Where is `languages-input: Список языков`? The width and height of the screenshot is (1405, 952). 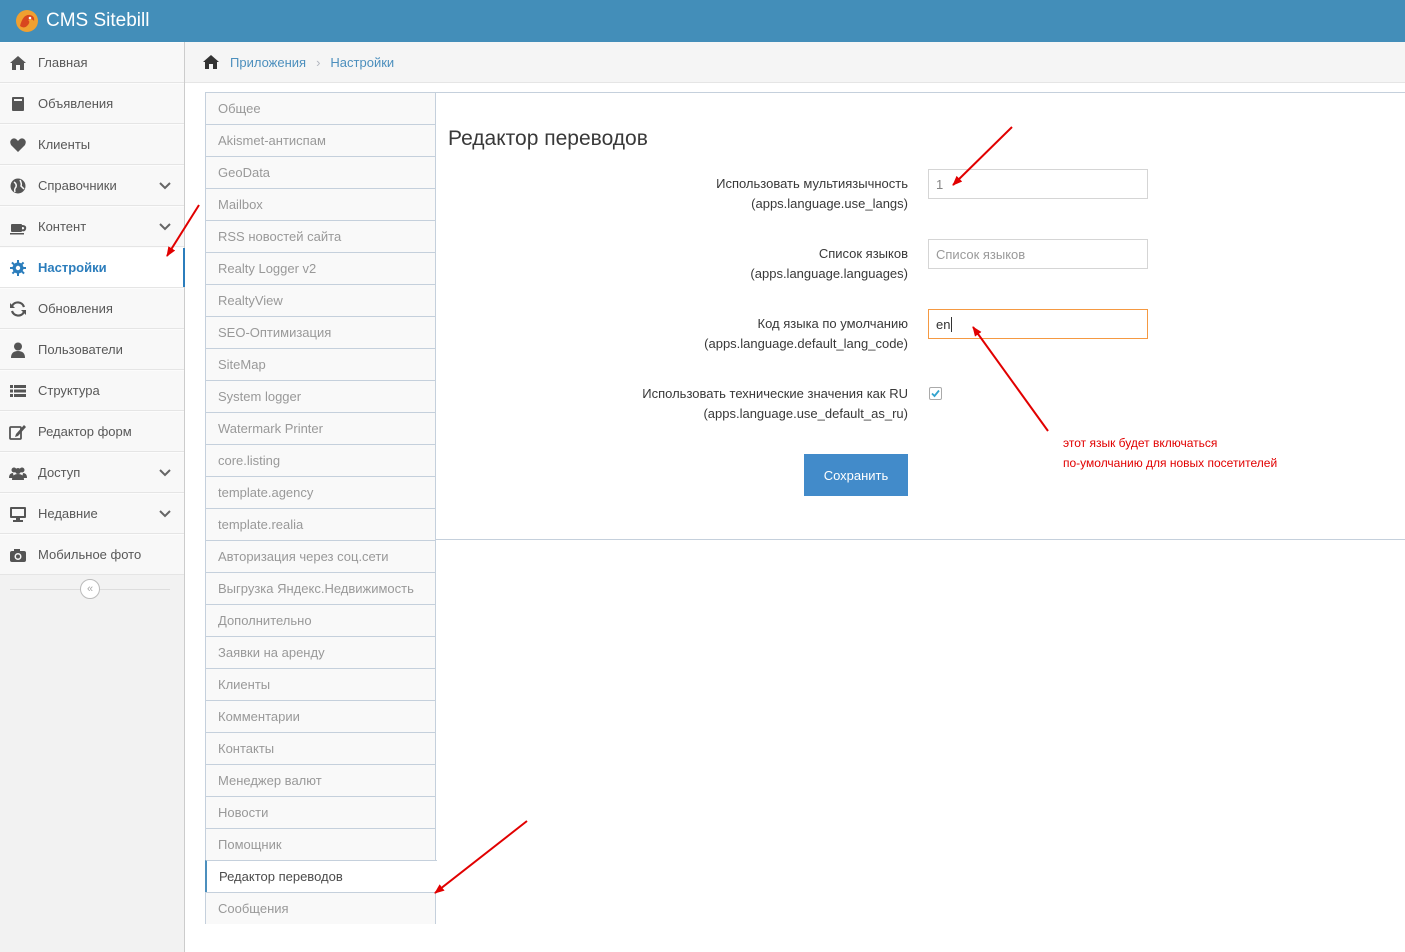
languages-input: Список языков is located at coordinates (1038, 254).